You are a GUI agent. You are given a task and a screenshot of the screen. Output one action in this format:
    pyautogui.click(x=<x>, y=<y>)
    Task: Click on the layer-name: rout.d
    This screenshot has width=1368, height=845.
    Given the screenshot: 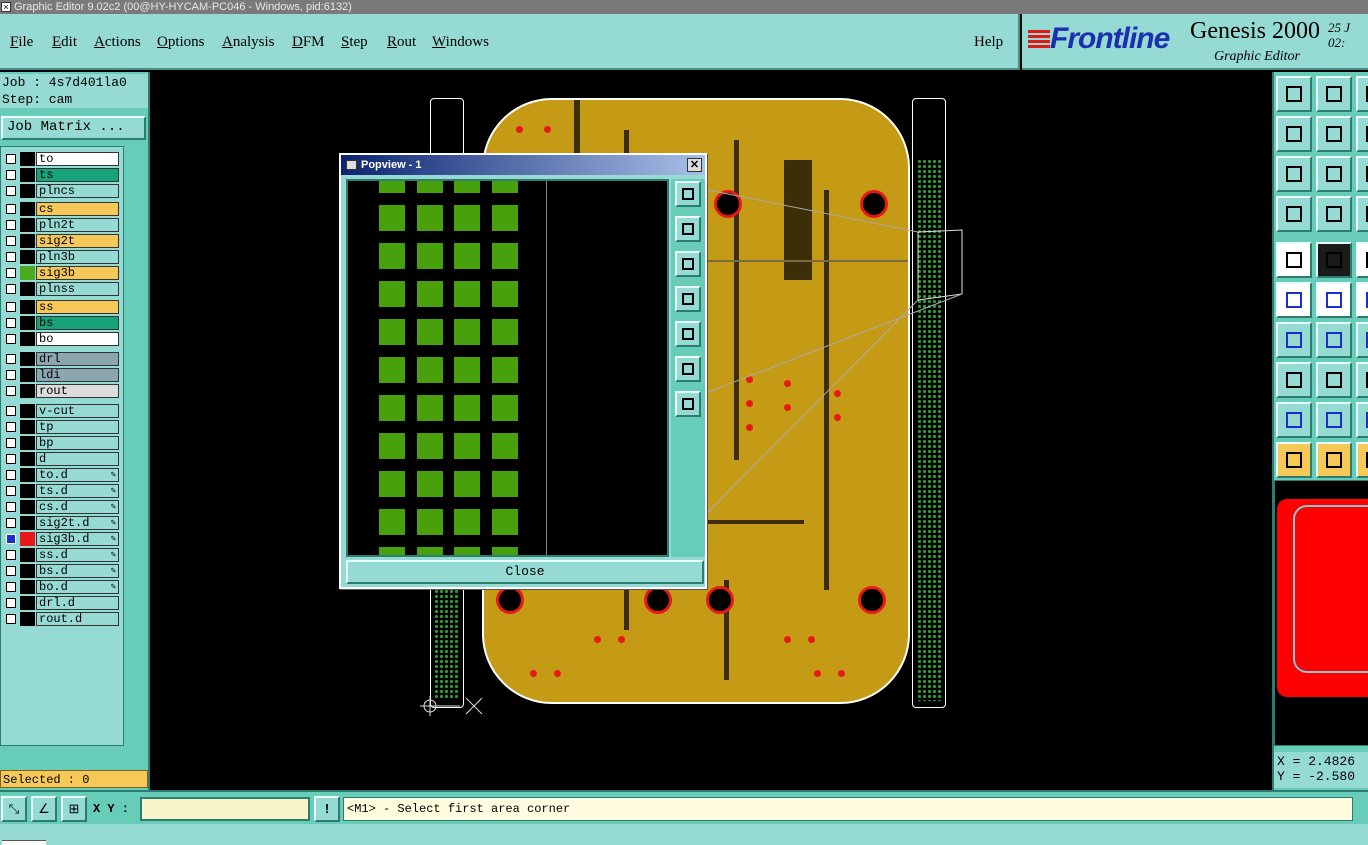 What is the action you would take?
    pyautogui.click(x=77, y=619)
    